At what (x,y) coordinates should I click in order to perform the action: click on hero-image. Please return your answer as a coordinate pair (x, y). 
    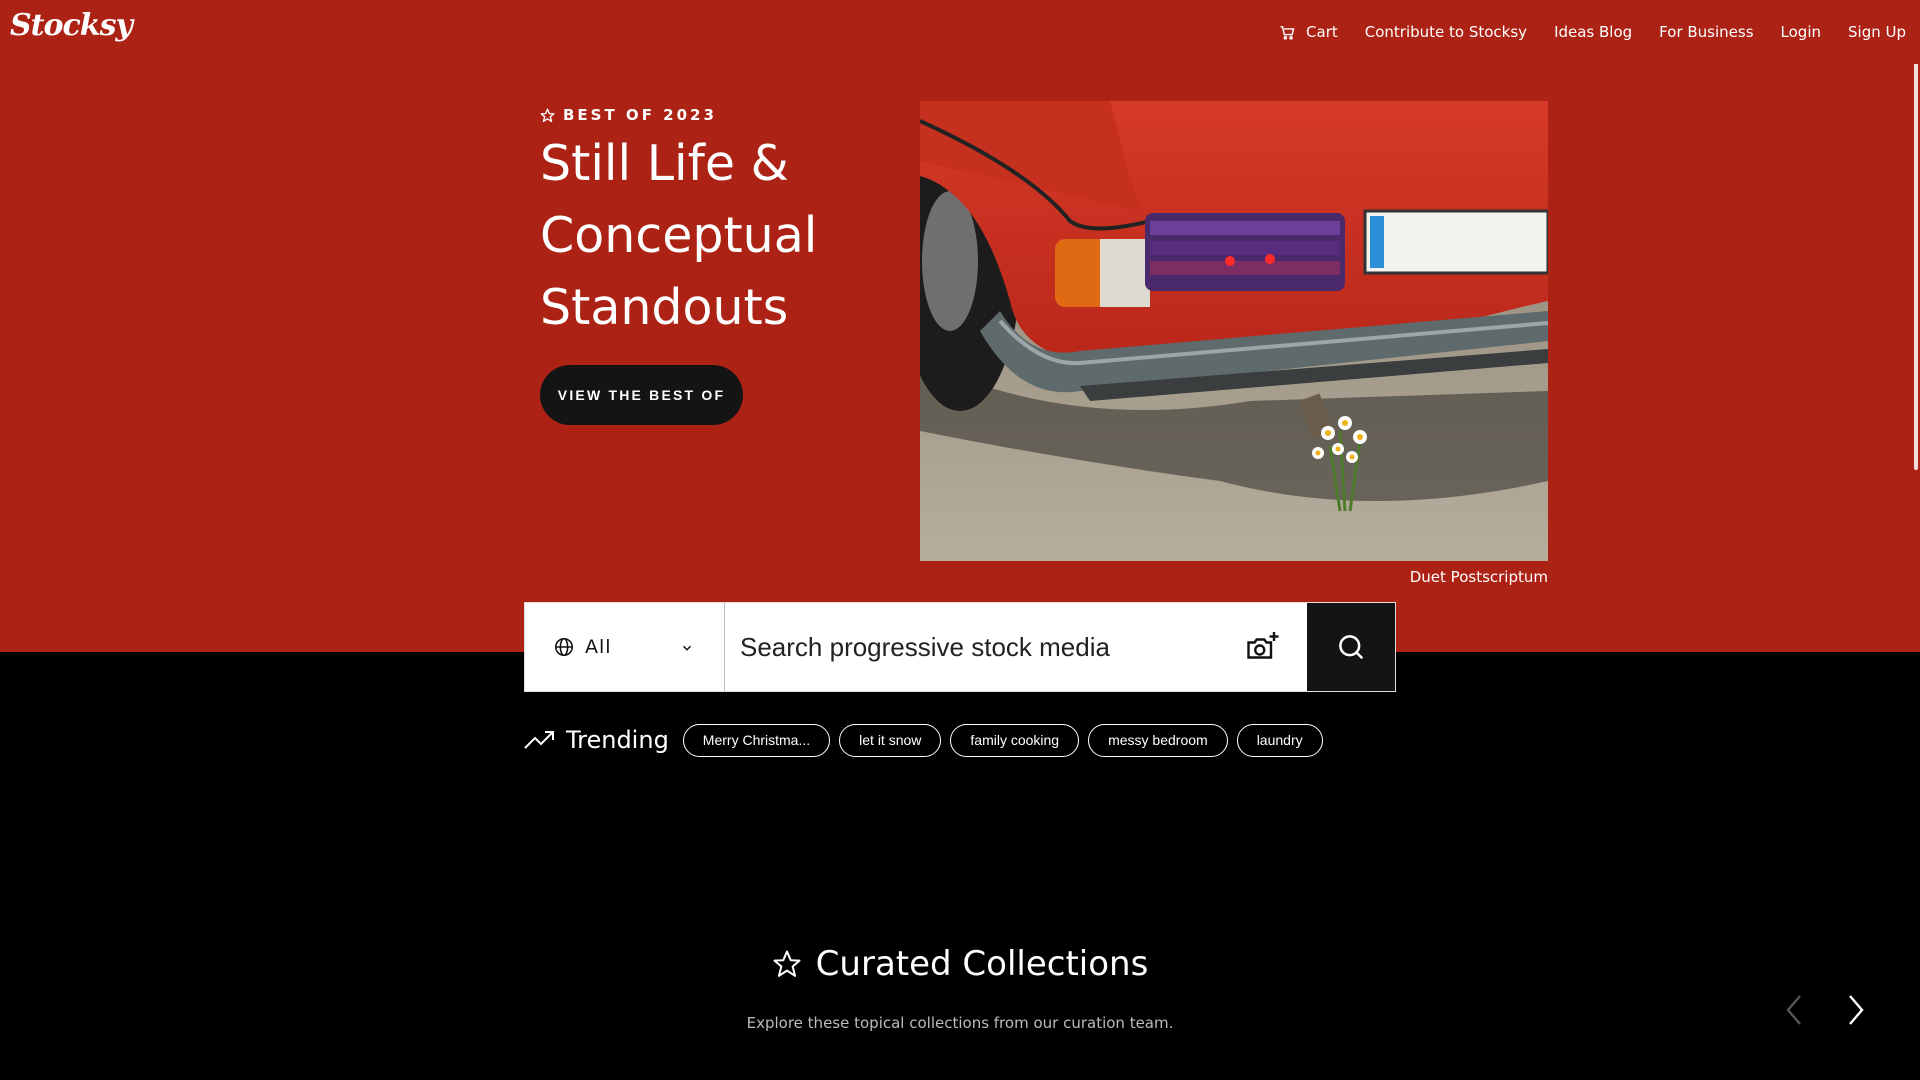
    Looking at the image, I should click on (1234, 331).